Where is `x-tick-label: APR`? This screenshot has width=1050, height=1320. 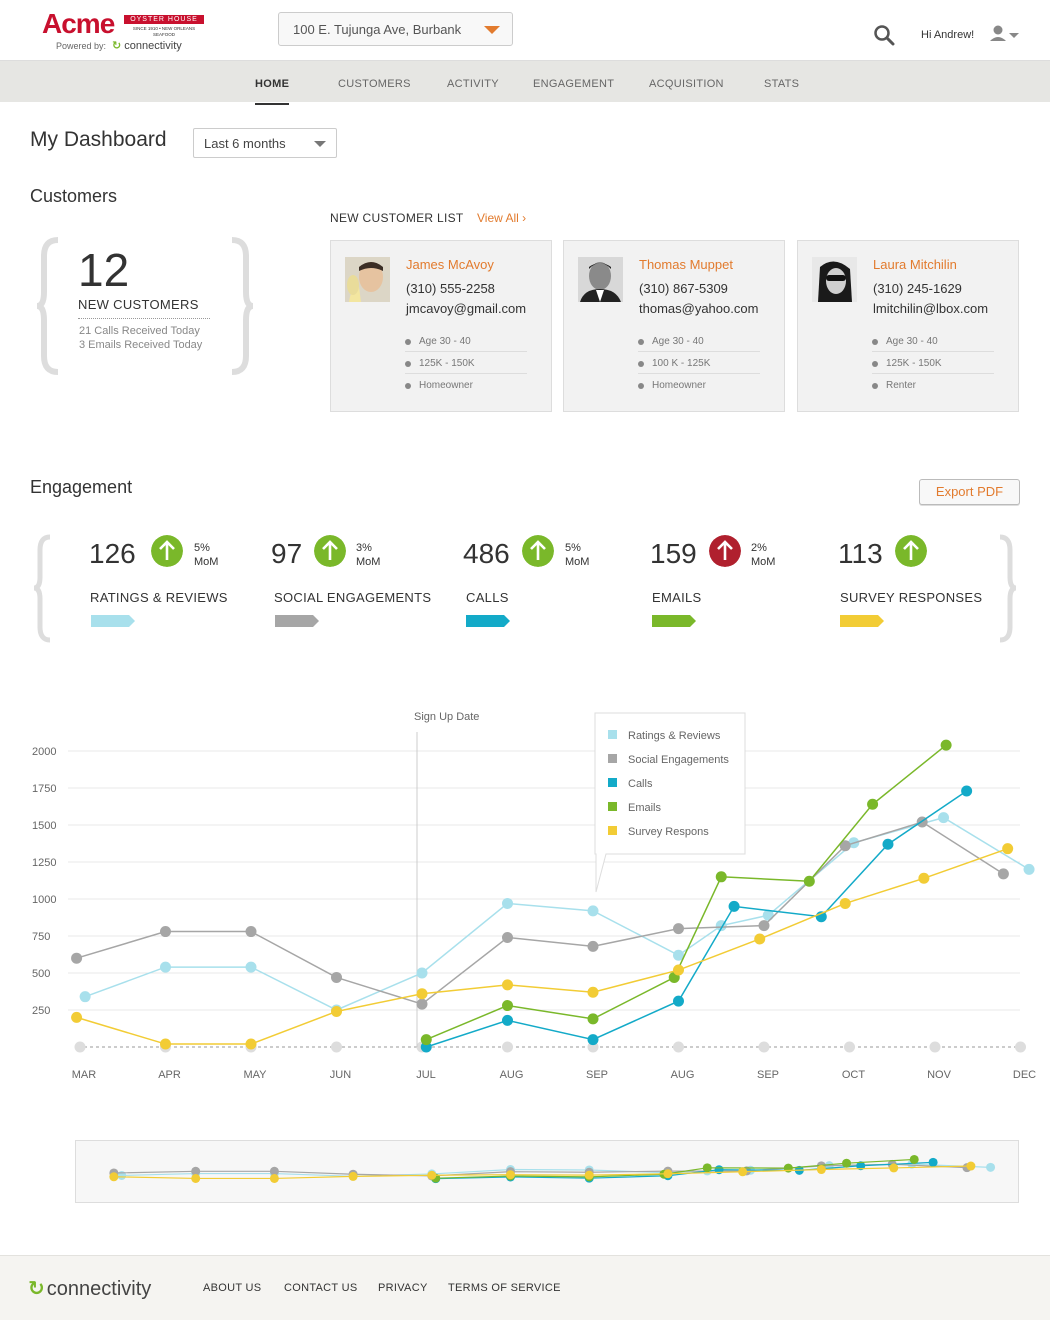 x-tick-label: APR is located at coordinates (169, 1075).